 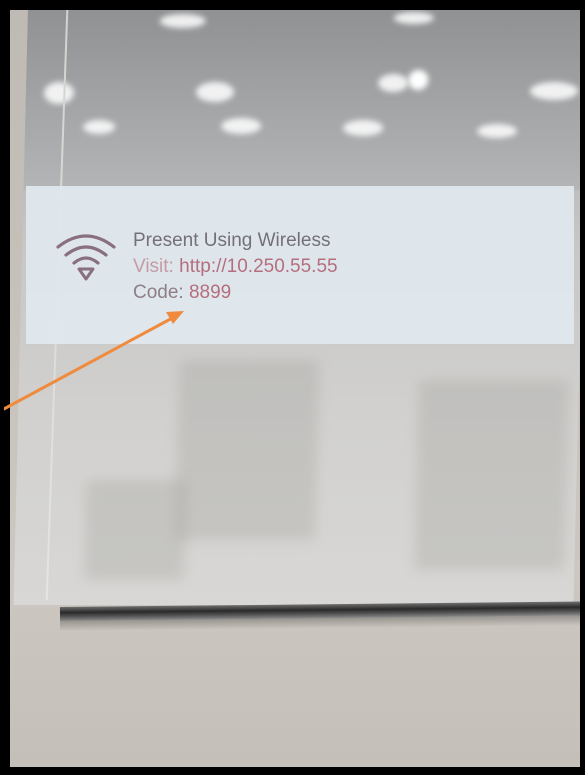 What do you see at coordinates (235, 293) in the screenshot?
I see `code-line: Code: 8899` at bounding box center [235, 293].